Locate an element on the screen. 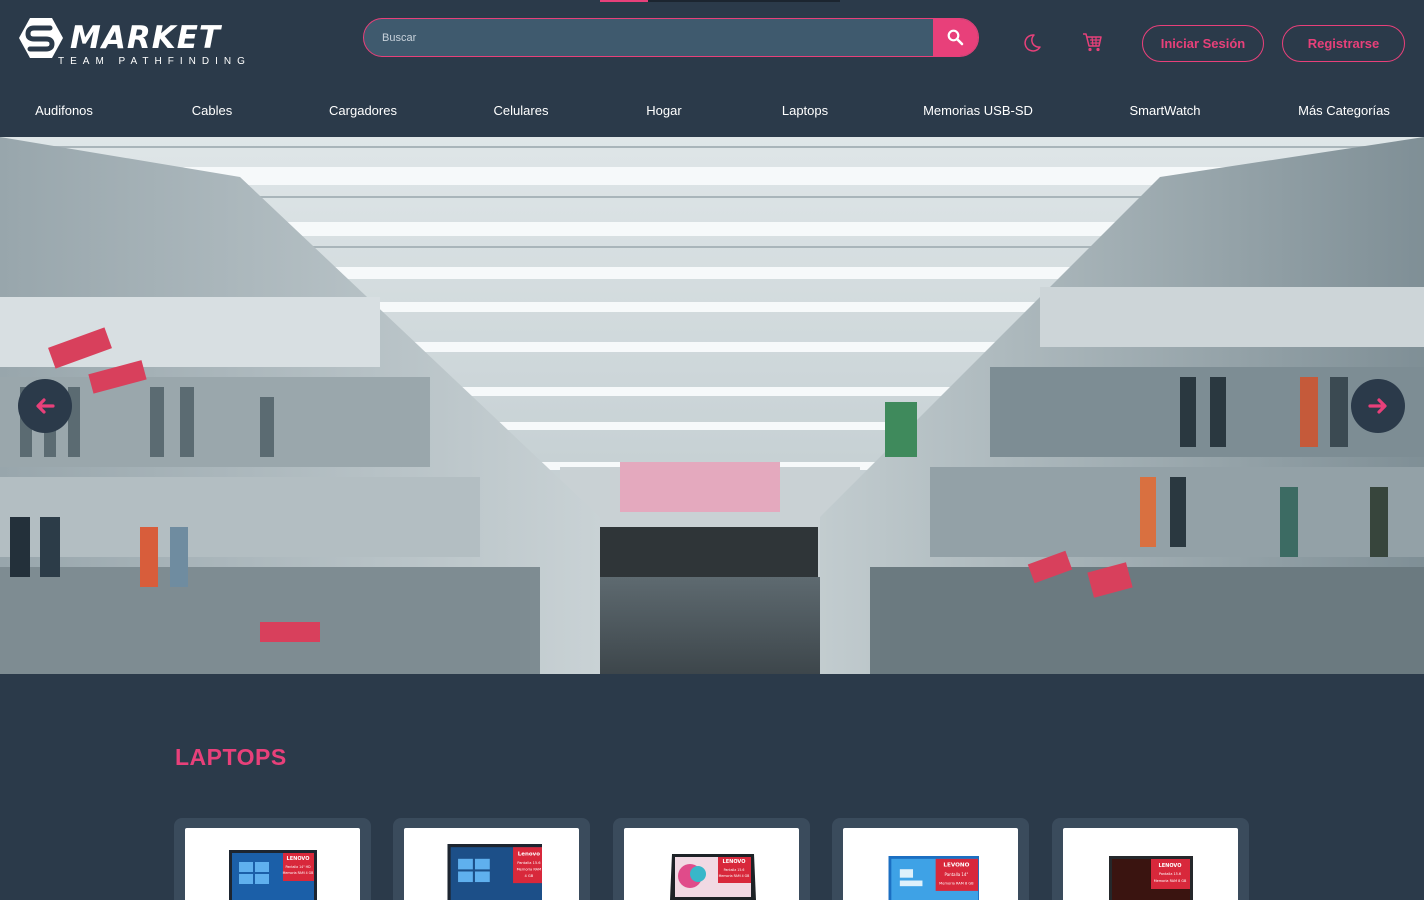 Image resolution: width=1424 pixels, height=900 pixels. product-card: LENOVO Pantalla 14" HD Memoria RAM 4 GB is located at coordinates (272, 859).